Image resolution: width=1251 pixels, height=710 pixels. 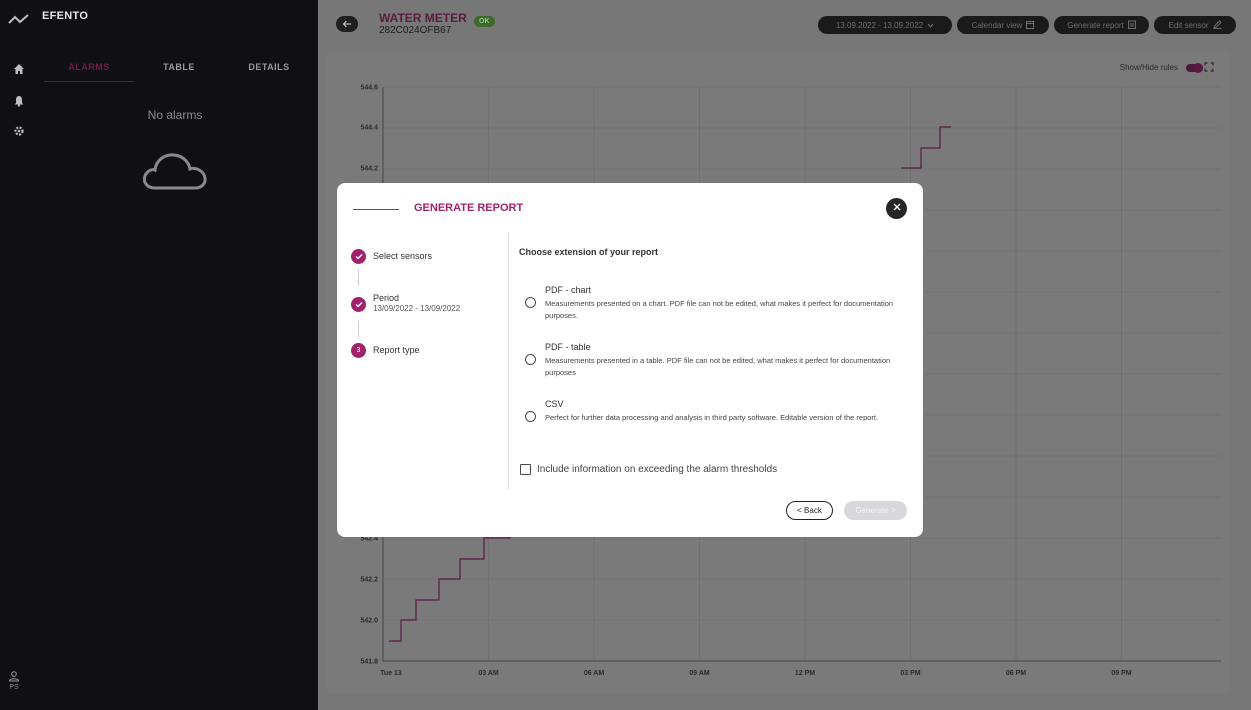 I want to click on option-title: CSV, so click(x=554, y=404).